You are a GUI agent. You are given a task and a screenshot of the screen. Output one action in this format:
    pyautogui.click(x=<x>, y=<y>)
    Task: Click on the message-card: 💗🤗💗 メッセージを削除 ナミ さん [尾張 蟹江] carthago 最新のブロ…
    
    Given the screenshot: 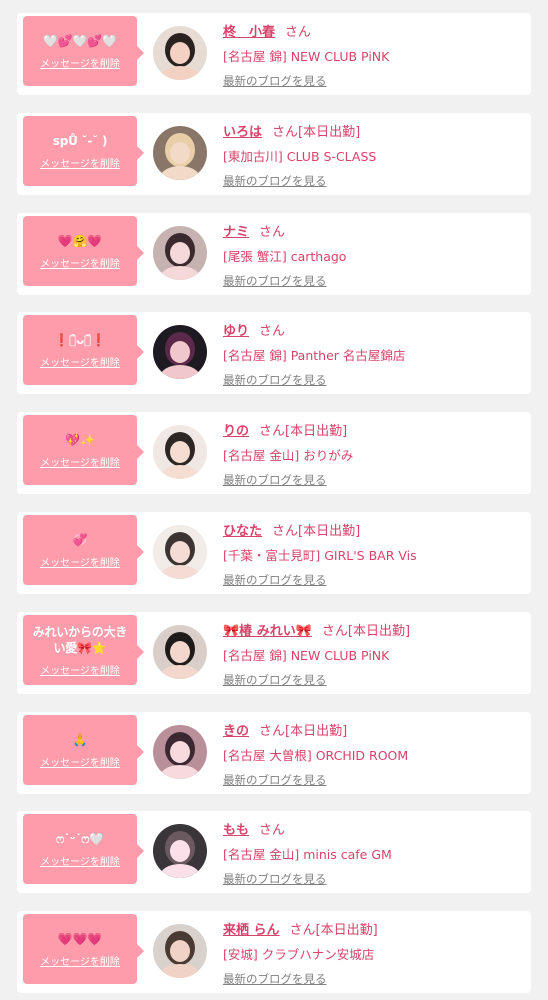 What is the action you would take?
    pyautogui.click(x=274, y=254)
    